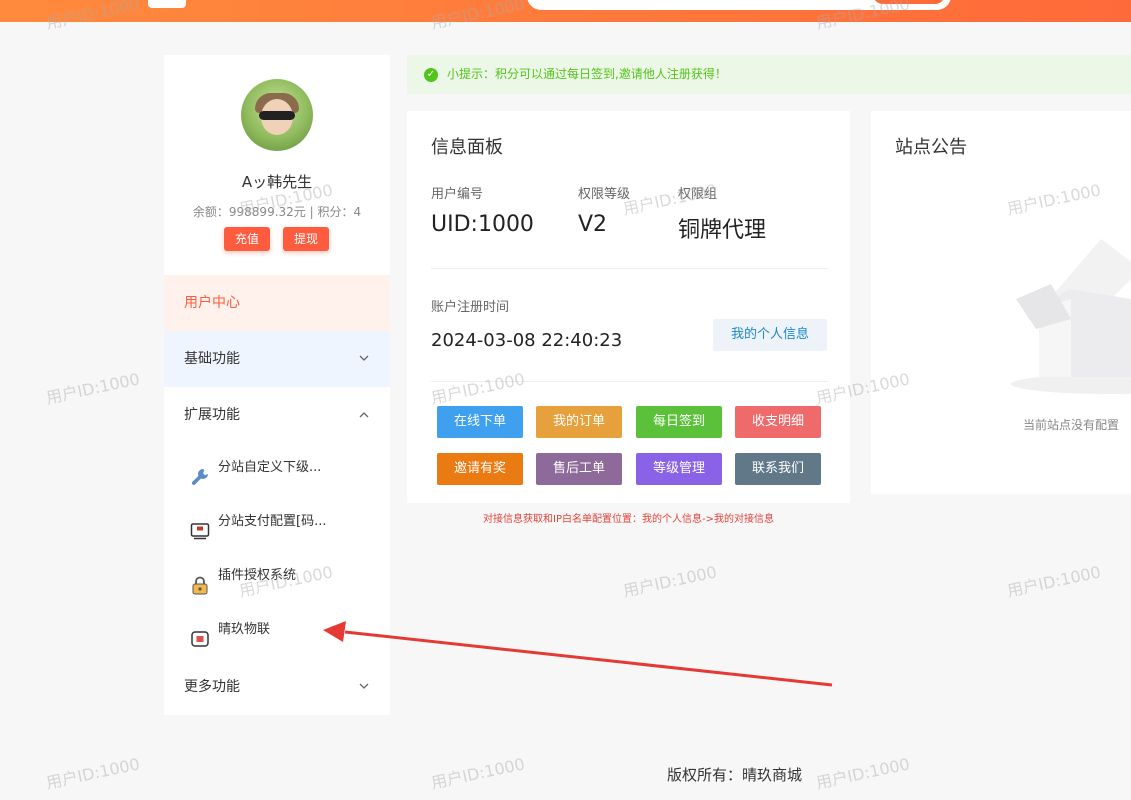  What do you see at coordinates (778, 469) in the screenshot?
I see `contact-us-button: 联系我们` at bounding box center [778, 469].